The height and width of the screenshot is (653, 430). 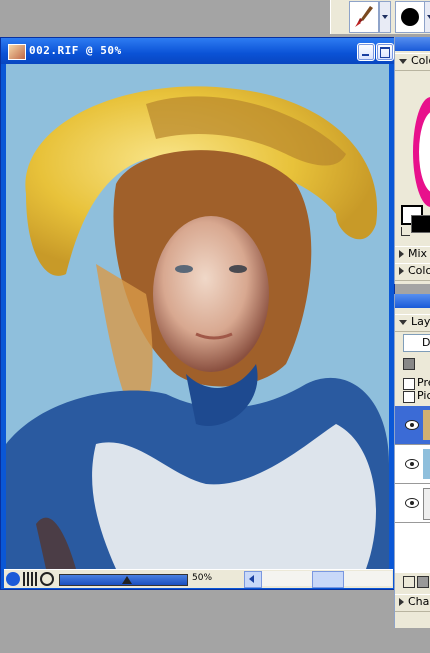 I want to click on zoom-value: 50%, so click(x=202, y=578).